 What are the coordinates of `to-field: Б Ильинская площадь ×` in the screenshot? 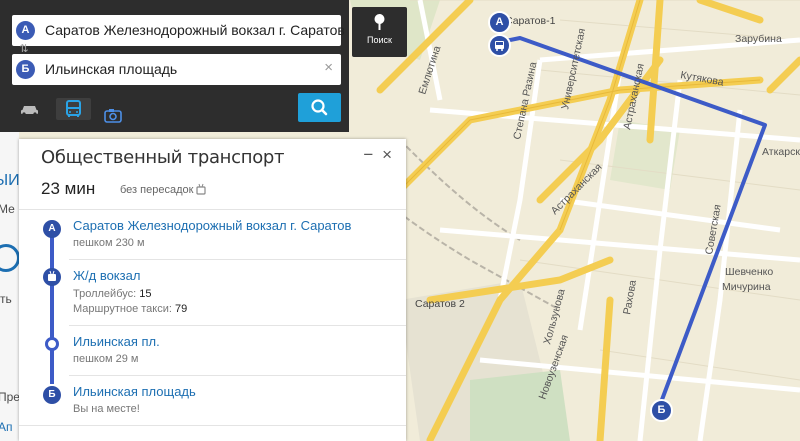 It's located at (176, 69).